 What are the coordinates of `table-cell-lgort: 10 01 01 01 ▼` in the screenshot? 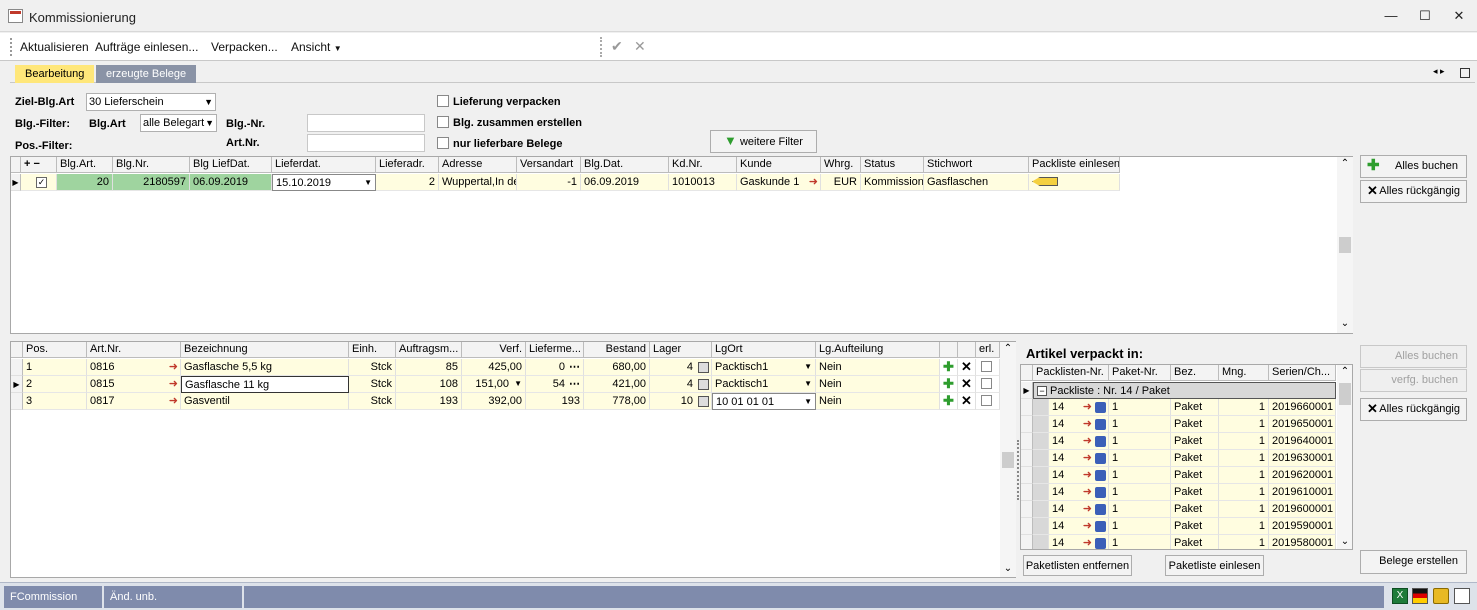 It's located at (764, 401).